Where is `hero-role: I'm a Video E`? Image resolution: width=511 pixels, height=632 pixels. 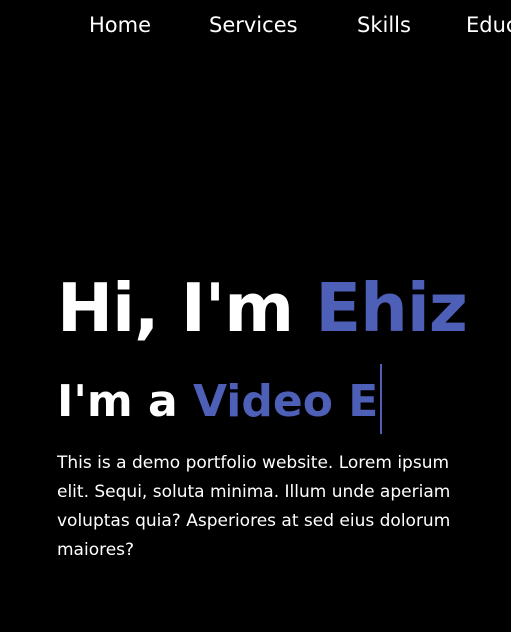 hero-role: I'm a Video E is located at coordinates (220, 399).